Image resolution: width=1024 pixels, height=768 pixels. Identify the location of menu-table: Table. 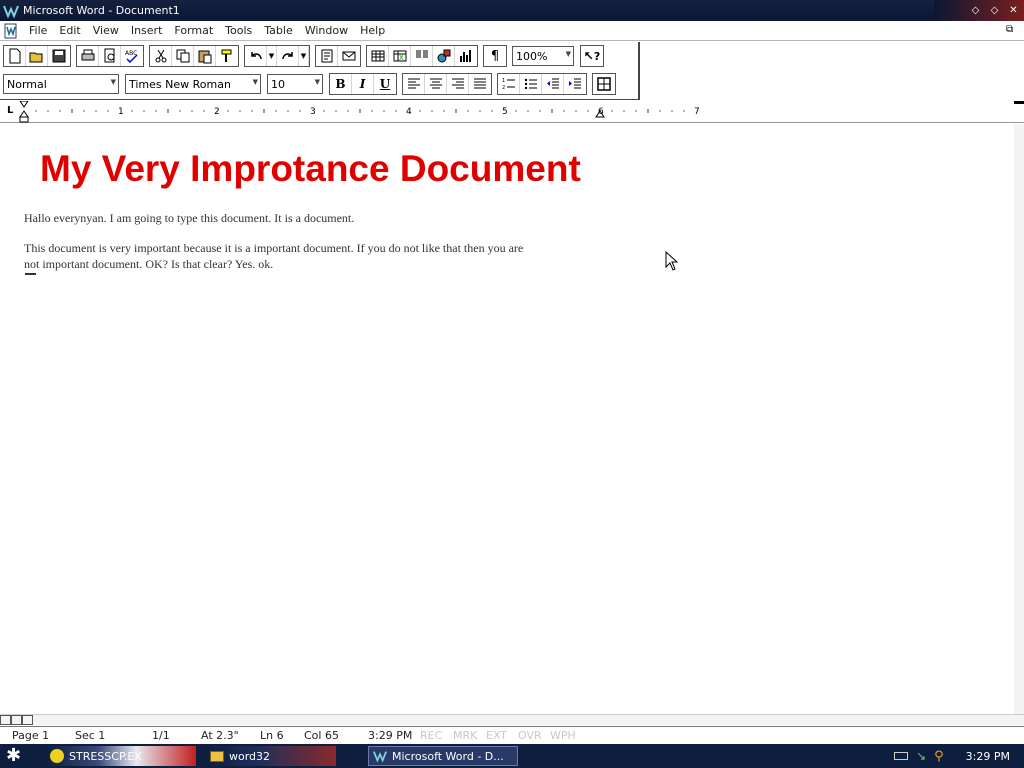
(278, 30).